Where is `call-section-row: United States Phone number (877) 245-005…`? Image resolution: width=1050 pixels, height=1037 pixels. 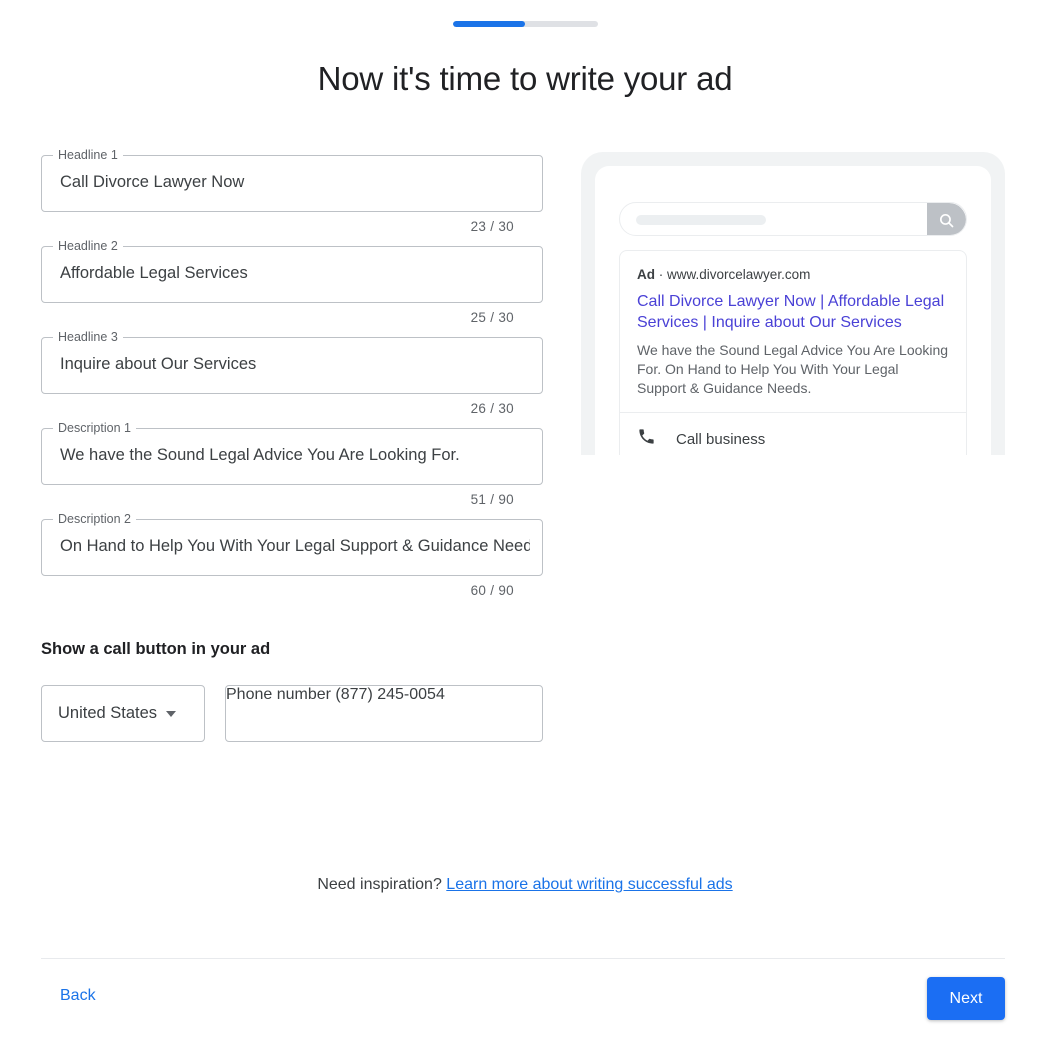 call-section-row: United States Phone number (877) 245-005… is located at coordinates (292, 713).